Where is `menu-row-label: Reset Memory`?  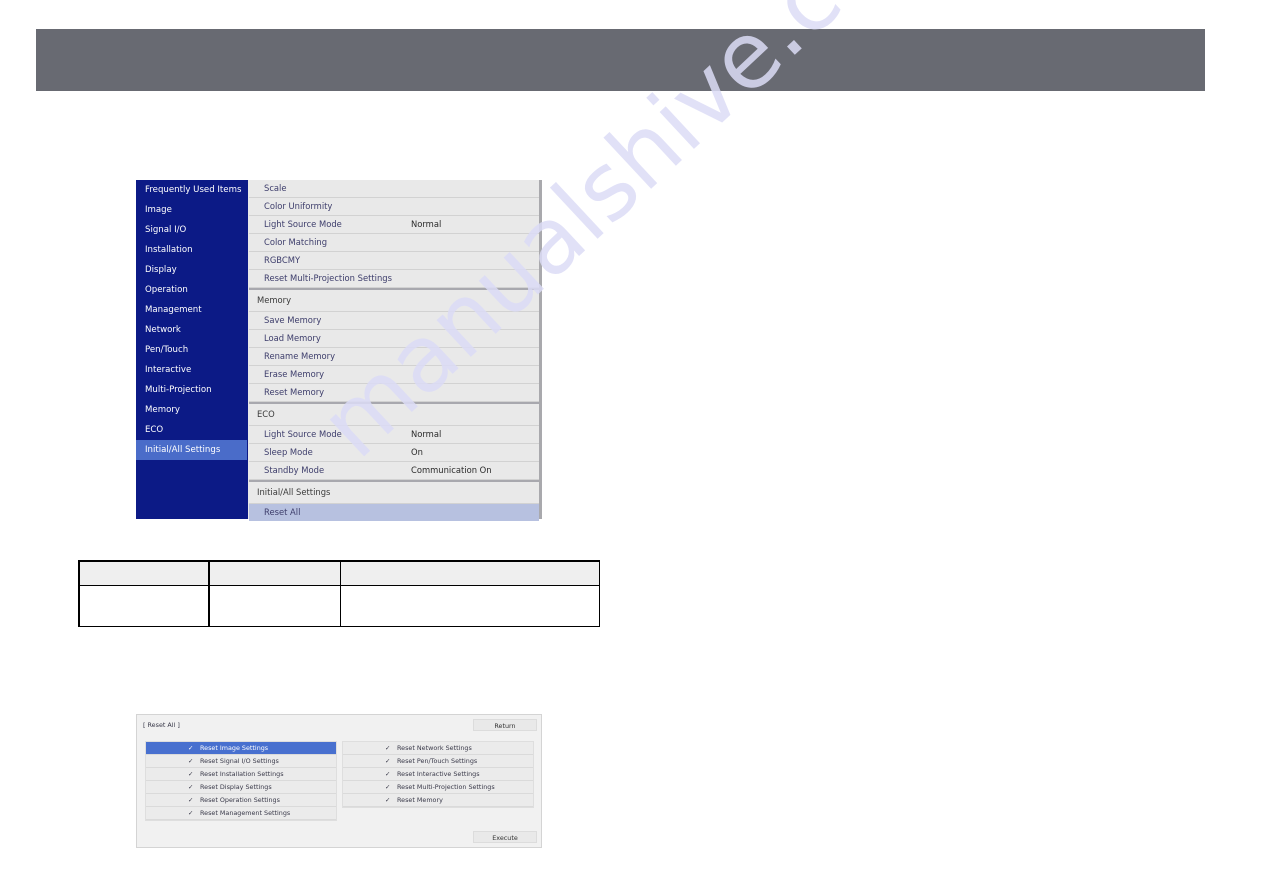 menu-row-label: Reset Memory is located at coordinates (294, 392).